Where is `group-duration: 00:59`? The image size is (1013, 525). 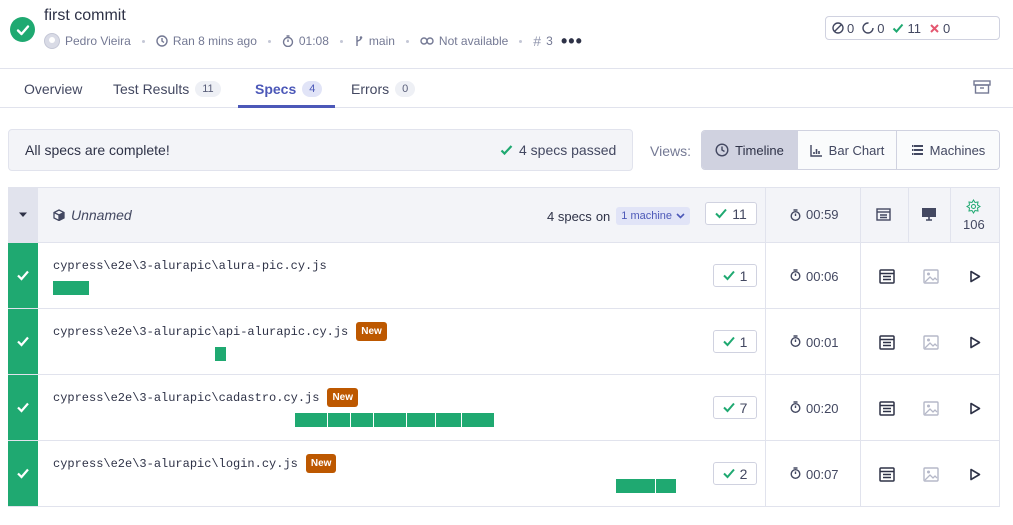
group-duration: 00:59 is located at coordinates (814, 214).